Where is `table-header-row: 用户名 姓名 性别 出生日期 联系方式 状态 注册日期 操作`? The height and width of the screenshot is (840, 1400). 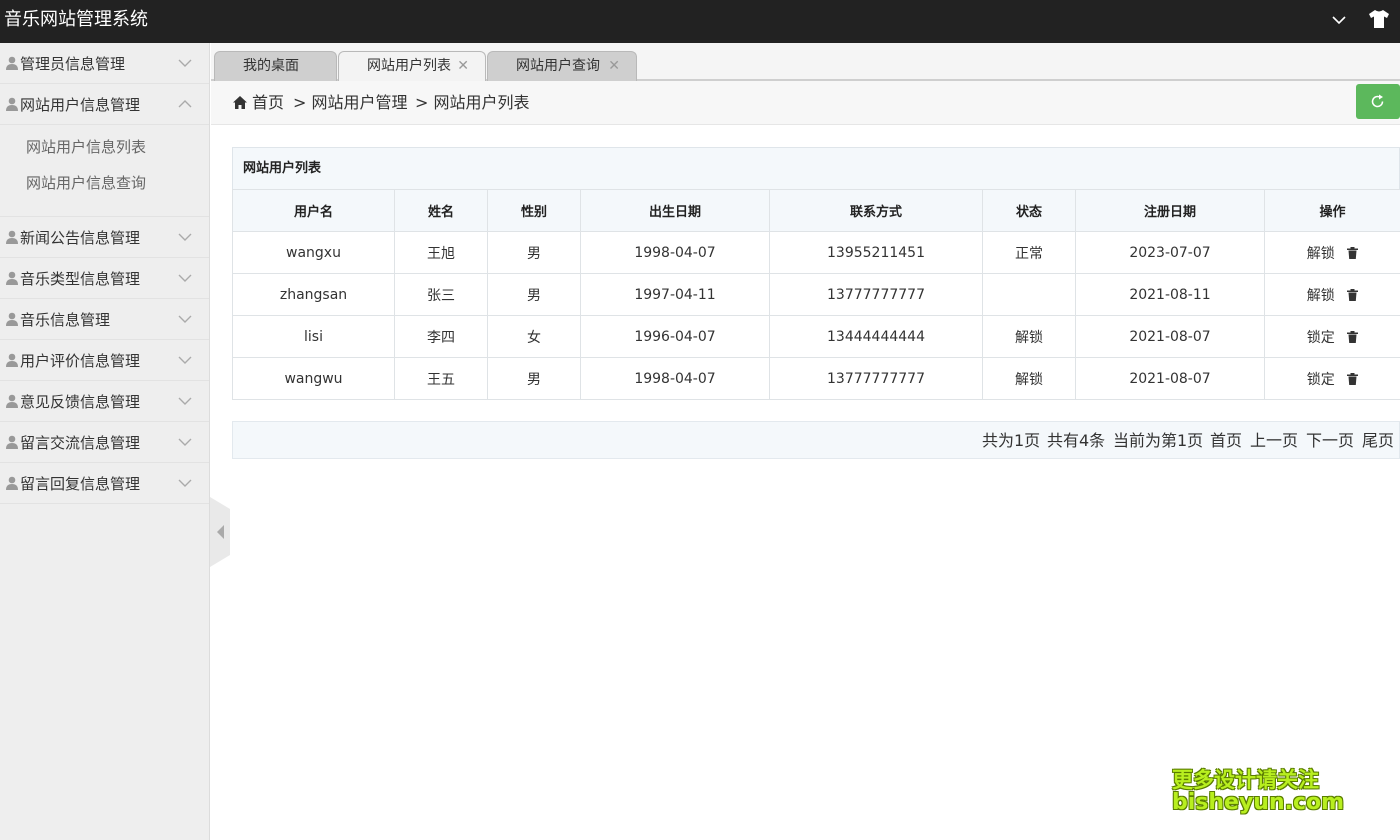
table-header-row: 用户名 姓名 性别 出生日期 联系方式 状态 注册日期 操作 is located at coordinates (816, 210).